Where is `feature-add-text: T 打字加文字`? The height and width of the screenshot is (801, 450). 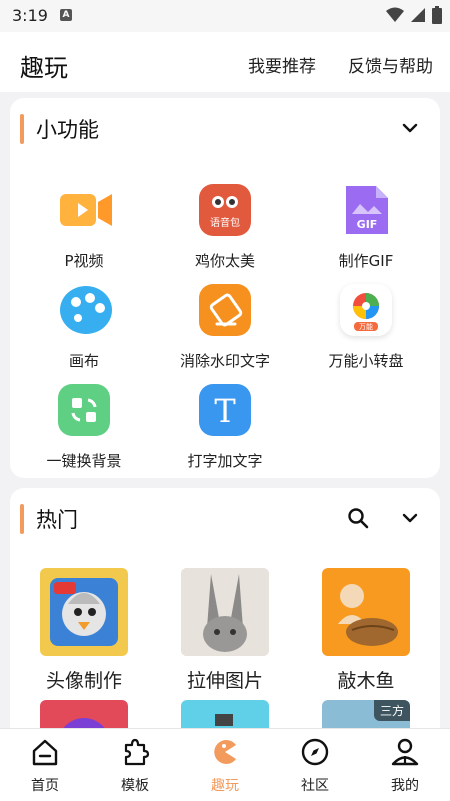
feature-add-text: T 打字加文字 is located at coordinates (225, 427).